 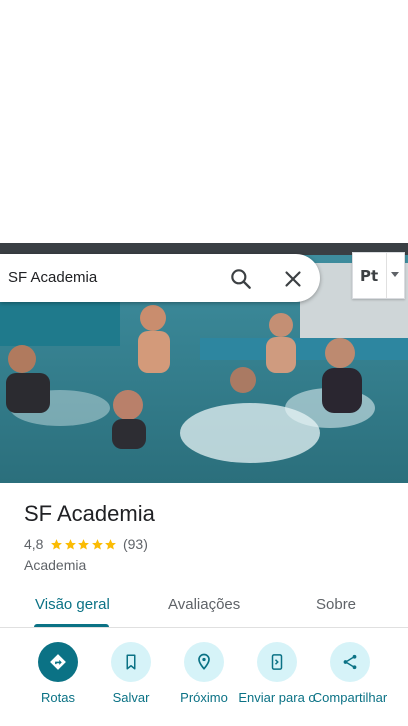 I want to click on rating-row: 4,8 (93), so click(x=86, y=544).